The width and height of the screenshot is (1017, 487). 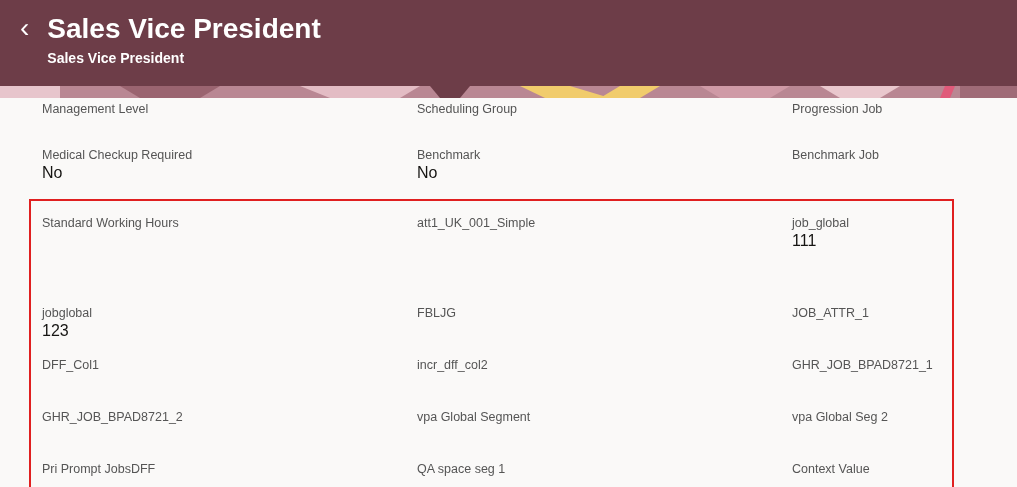 I want to click on back-button: ‹, so click(x=25, y=28).